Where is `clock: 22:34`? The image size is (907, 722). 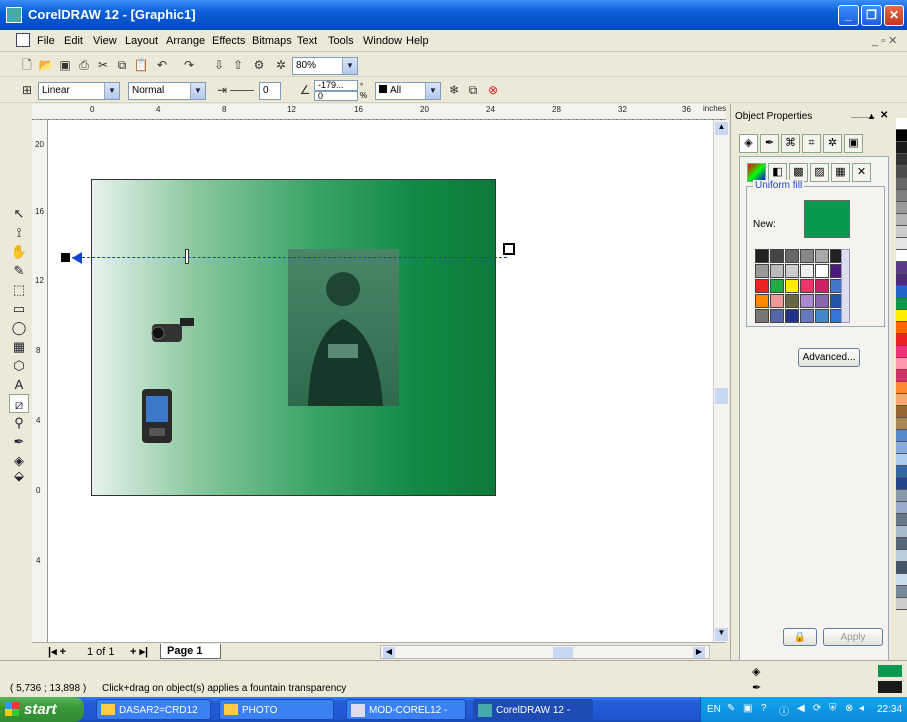
clock: 22:34 is located at coordinates (889, 709).